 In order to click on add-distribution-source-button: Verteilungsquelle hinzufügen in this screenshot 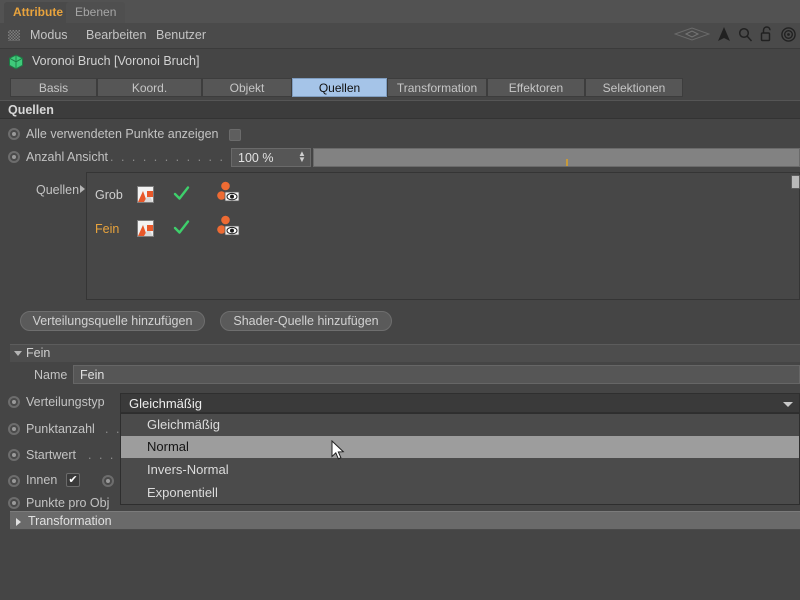, I will do `click(112, 321)`.